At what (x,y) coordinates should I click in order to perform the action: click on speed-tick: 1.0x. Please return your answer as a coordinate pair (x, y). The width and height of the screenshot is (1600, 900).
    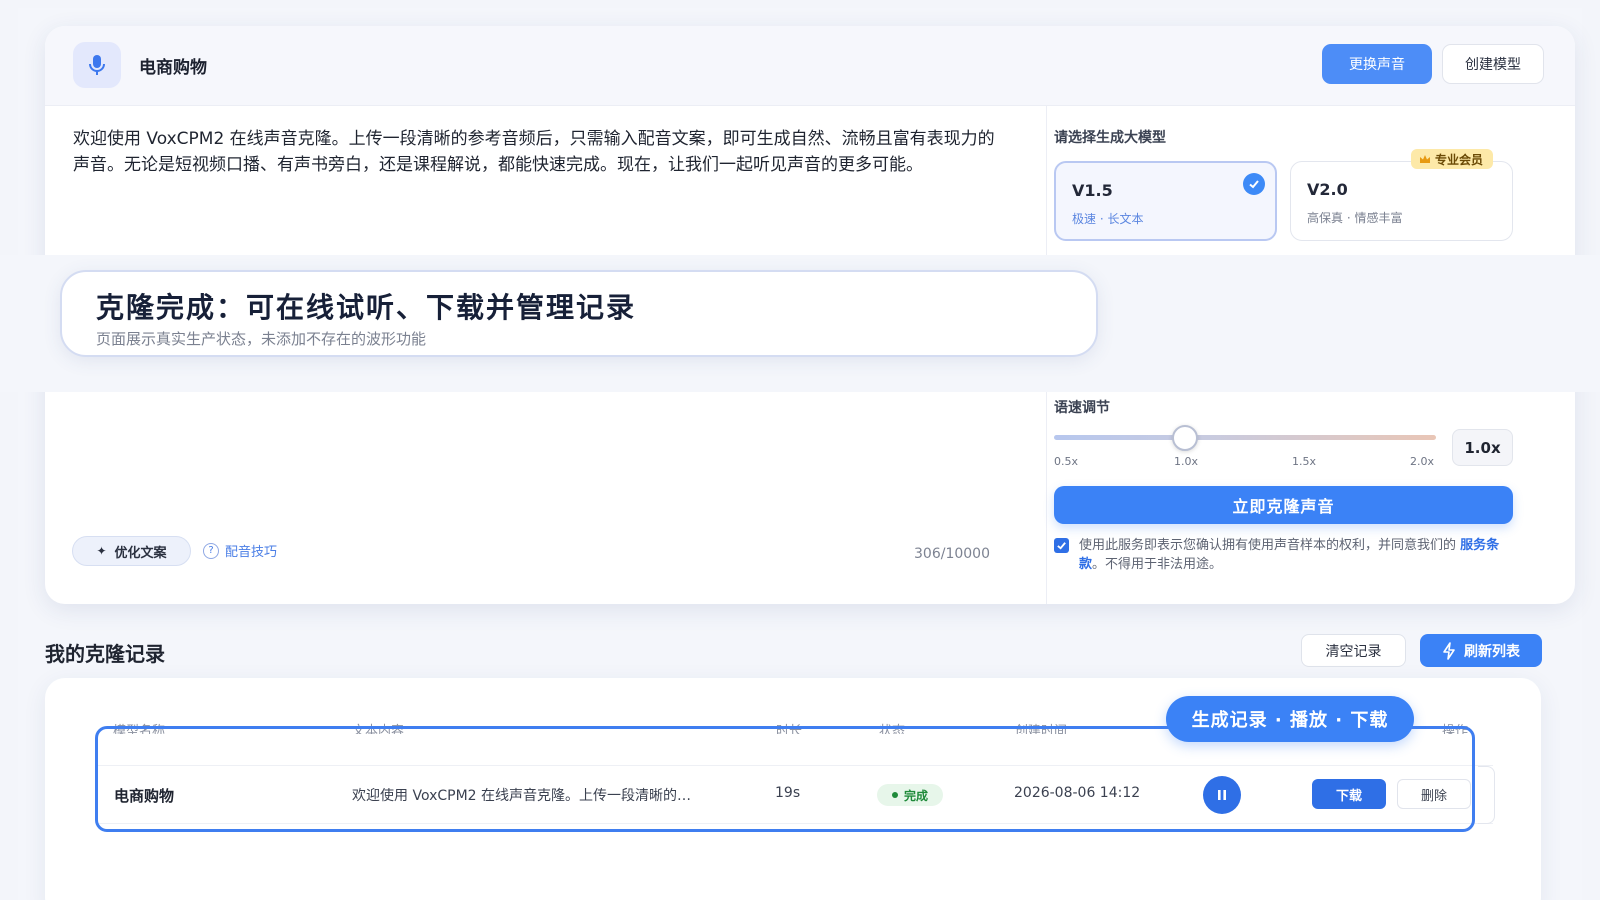
    Looking at the image, I should click on (1186, 461).